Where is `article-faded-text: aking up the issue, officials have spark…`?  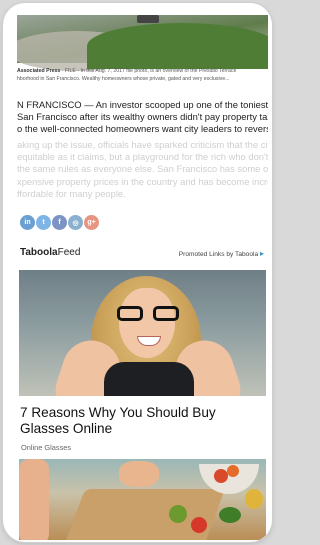 article-faded-text: aking up the issue, officials have spark… is located at coordinates (142, 170).